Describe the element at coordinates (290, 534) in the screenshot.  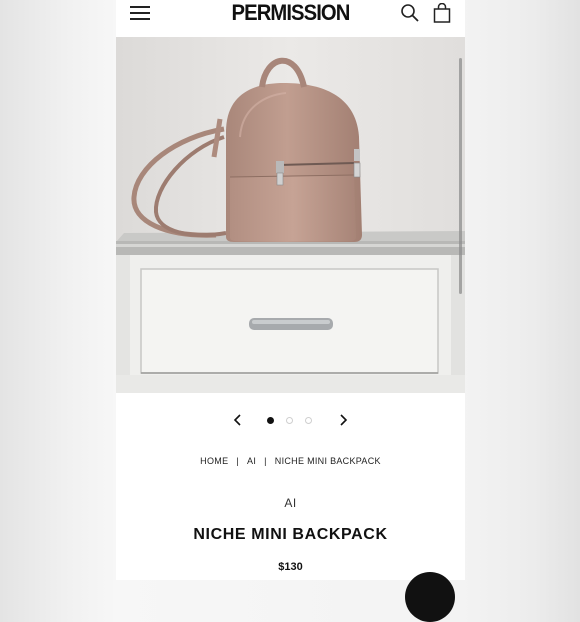
I see `product-title: NICHE MINI BACKPACK` at that location.